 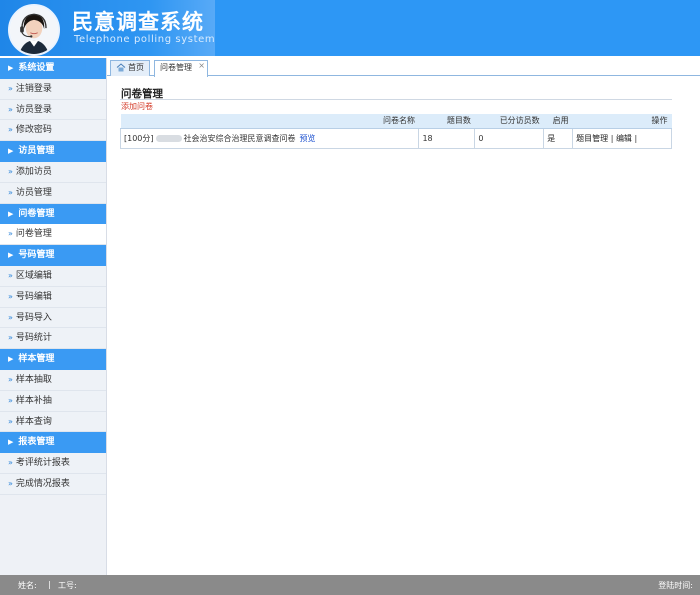 I want to click on column-header-enabled: 启用, so click(x=558, y=121).